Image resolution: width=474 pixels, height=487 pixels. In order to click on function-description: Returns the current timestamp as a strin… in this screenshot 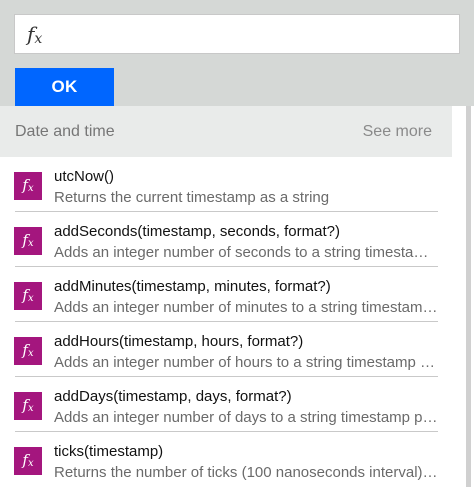, I will do `click(192, 197)`.